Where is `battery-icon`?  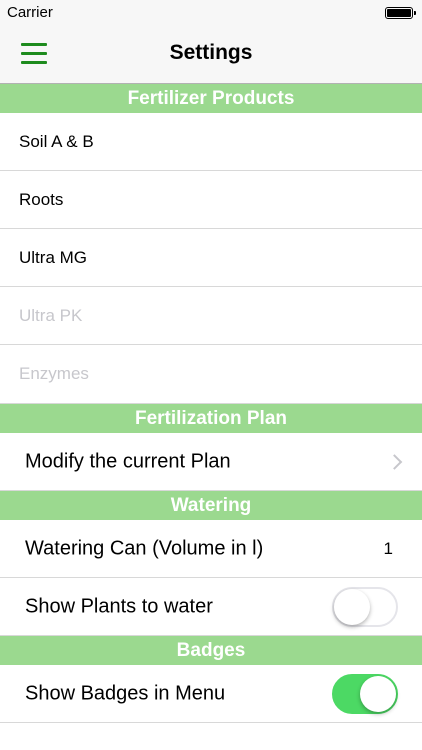 battery-icon is located at coordinates (400, 13).